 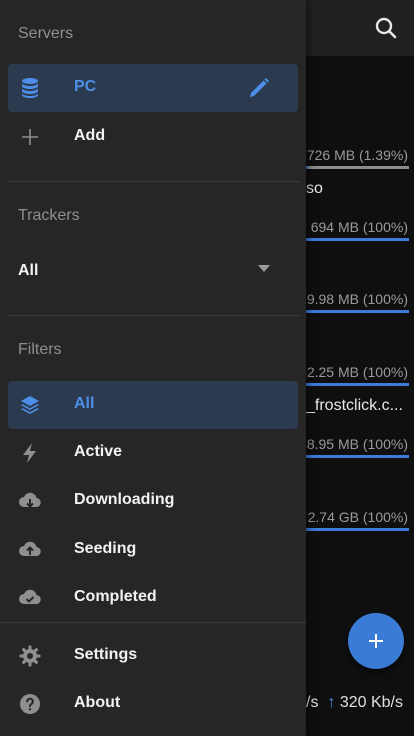 I want to click on download-speed: /s, so click(x=312, y=702).